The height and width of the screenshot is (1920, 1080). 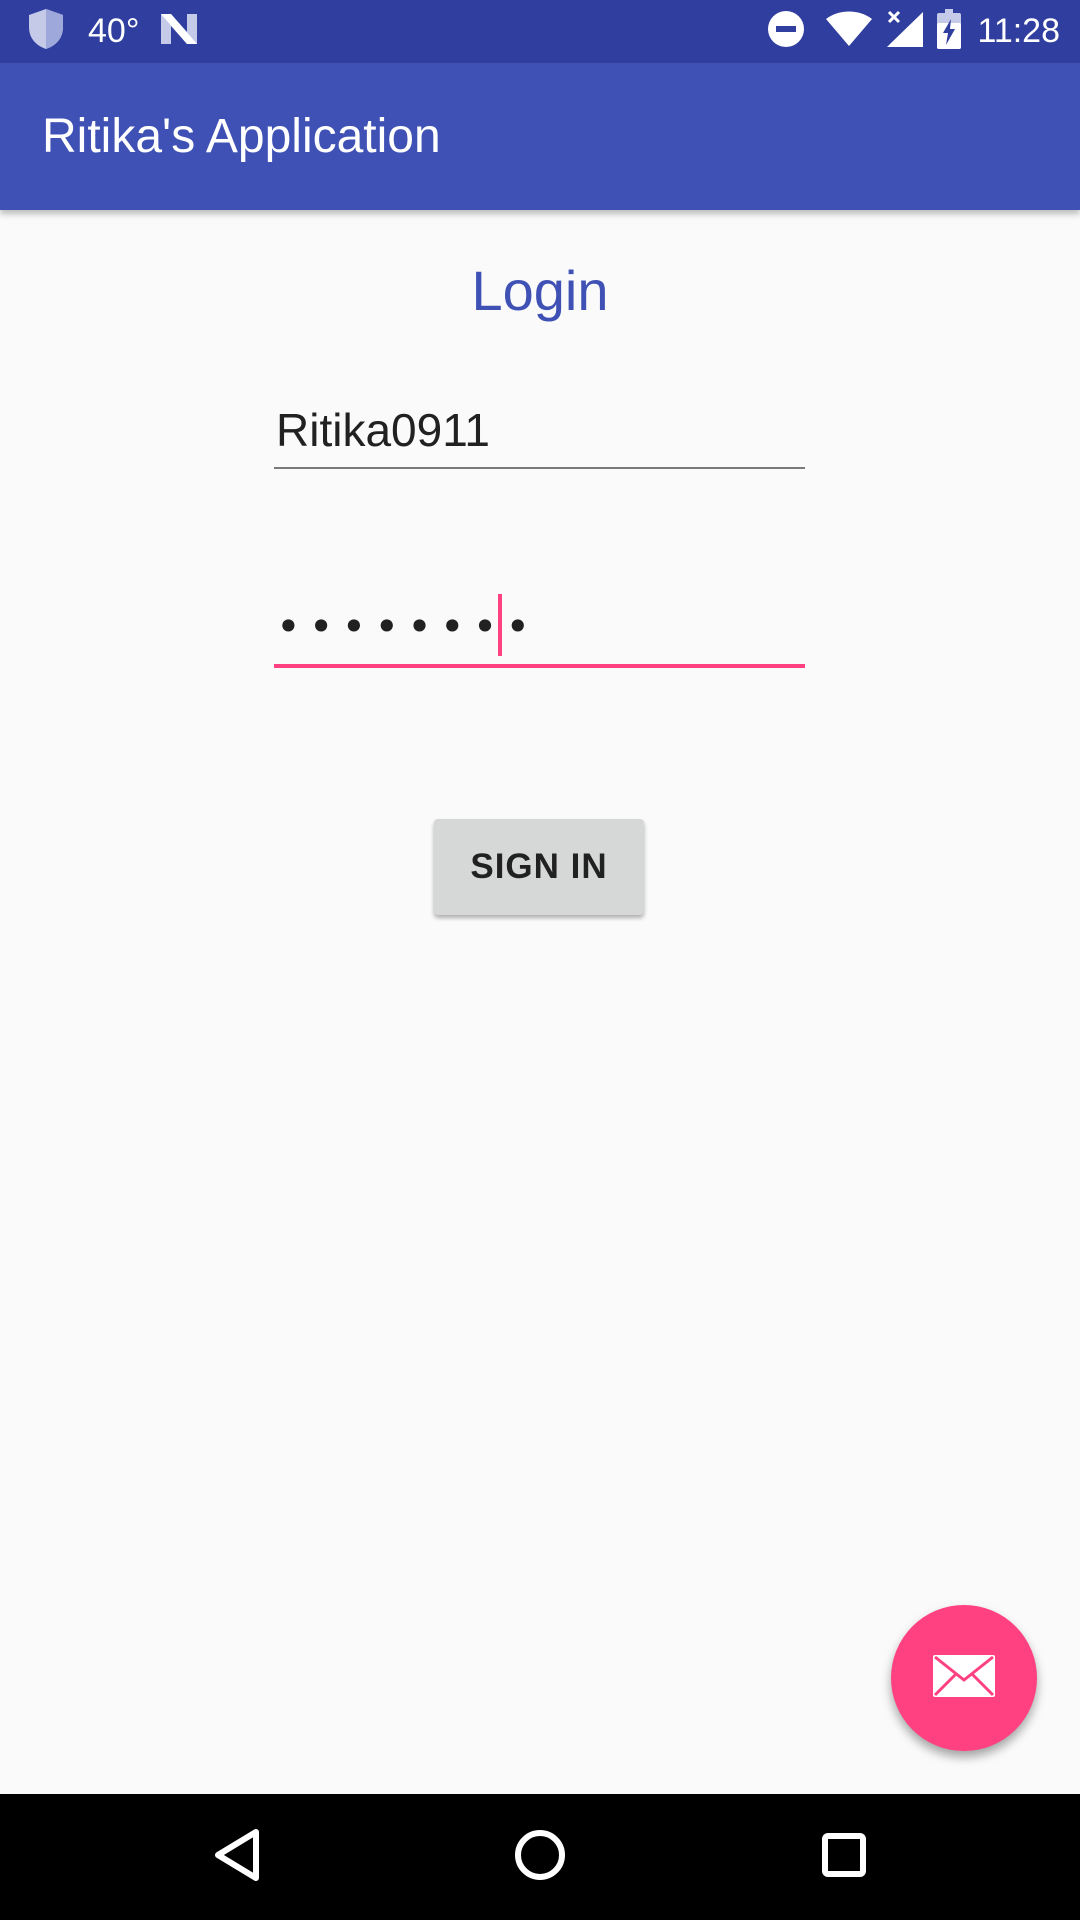 I want to click on signal-no-data-icon, so click(x=905, y=31).